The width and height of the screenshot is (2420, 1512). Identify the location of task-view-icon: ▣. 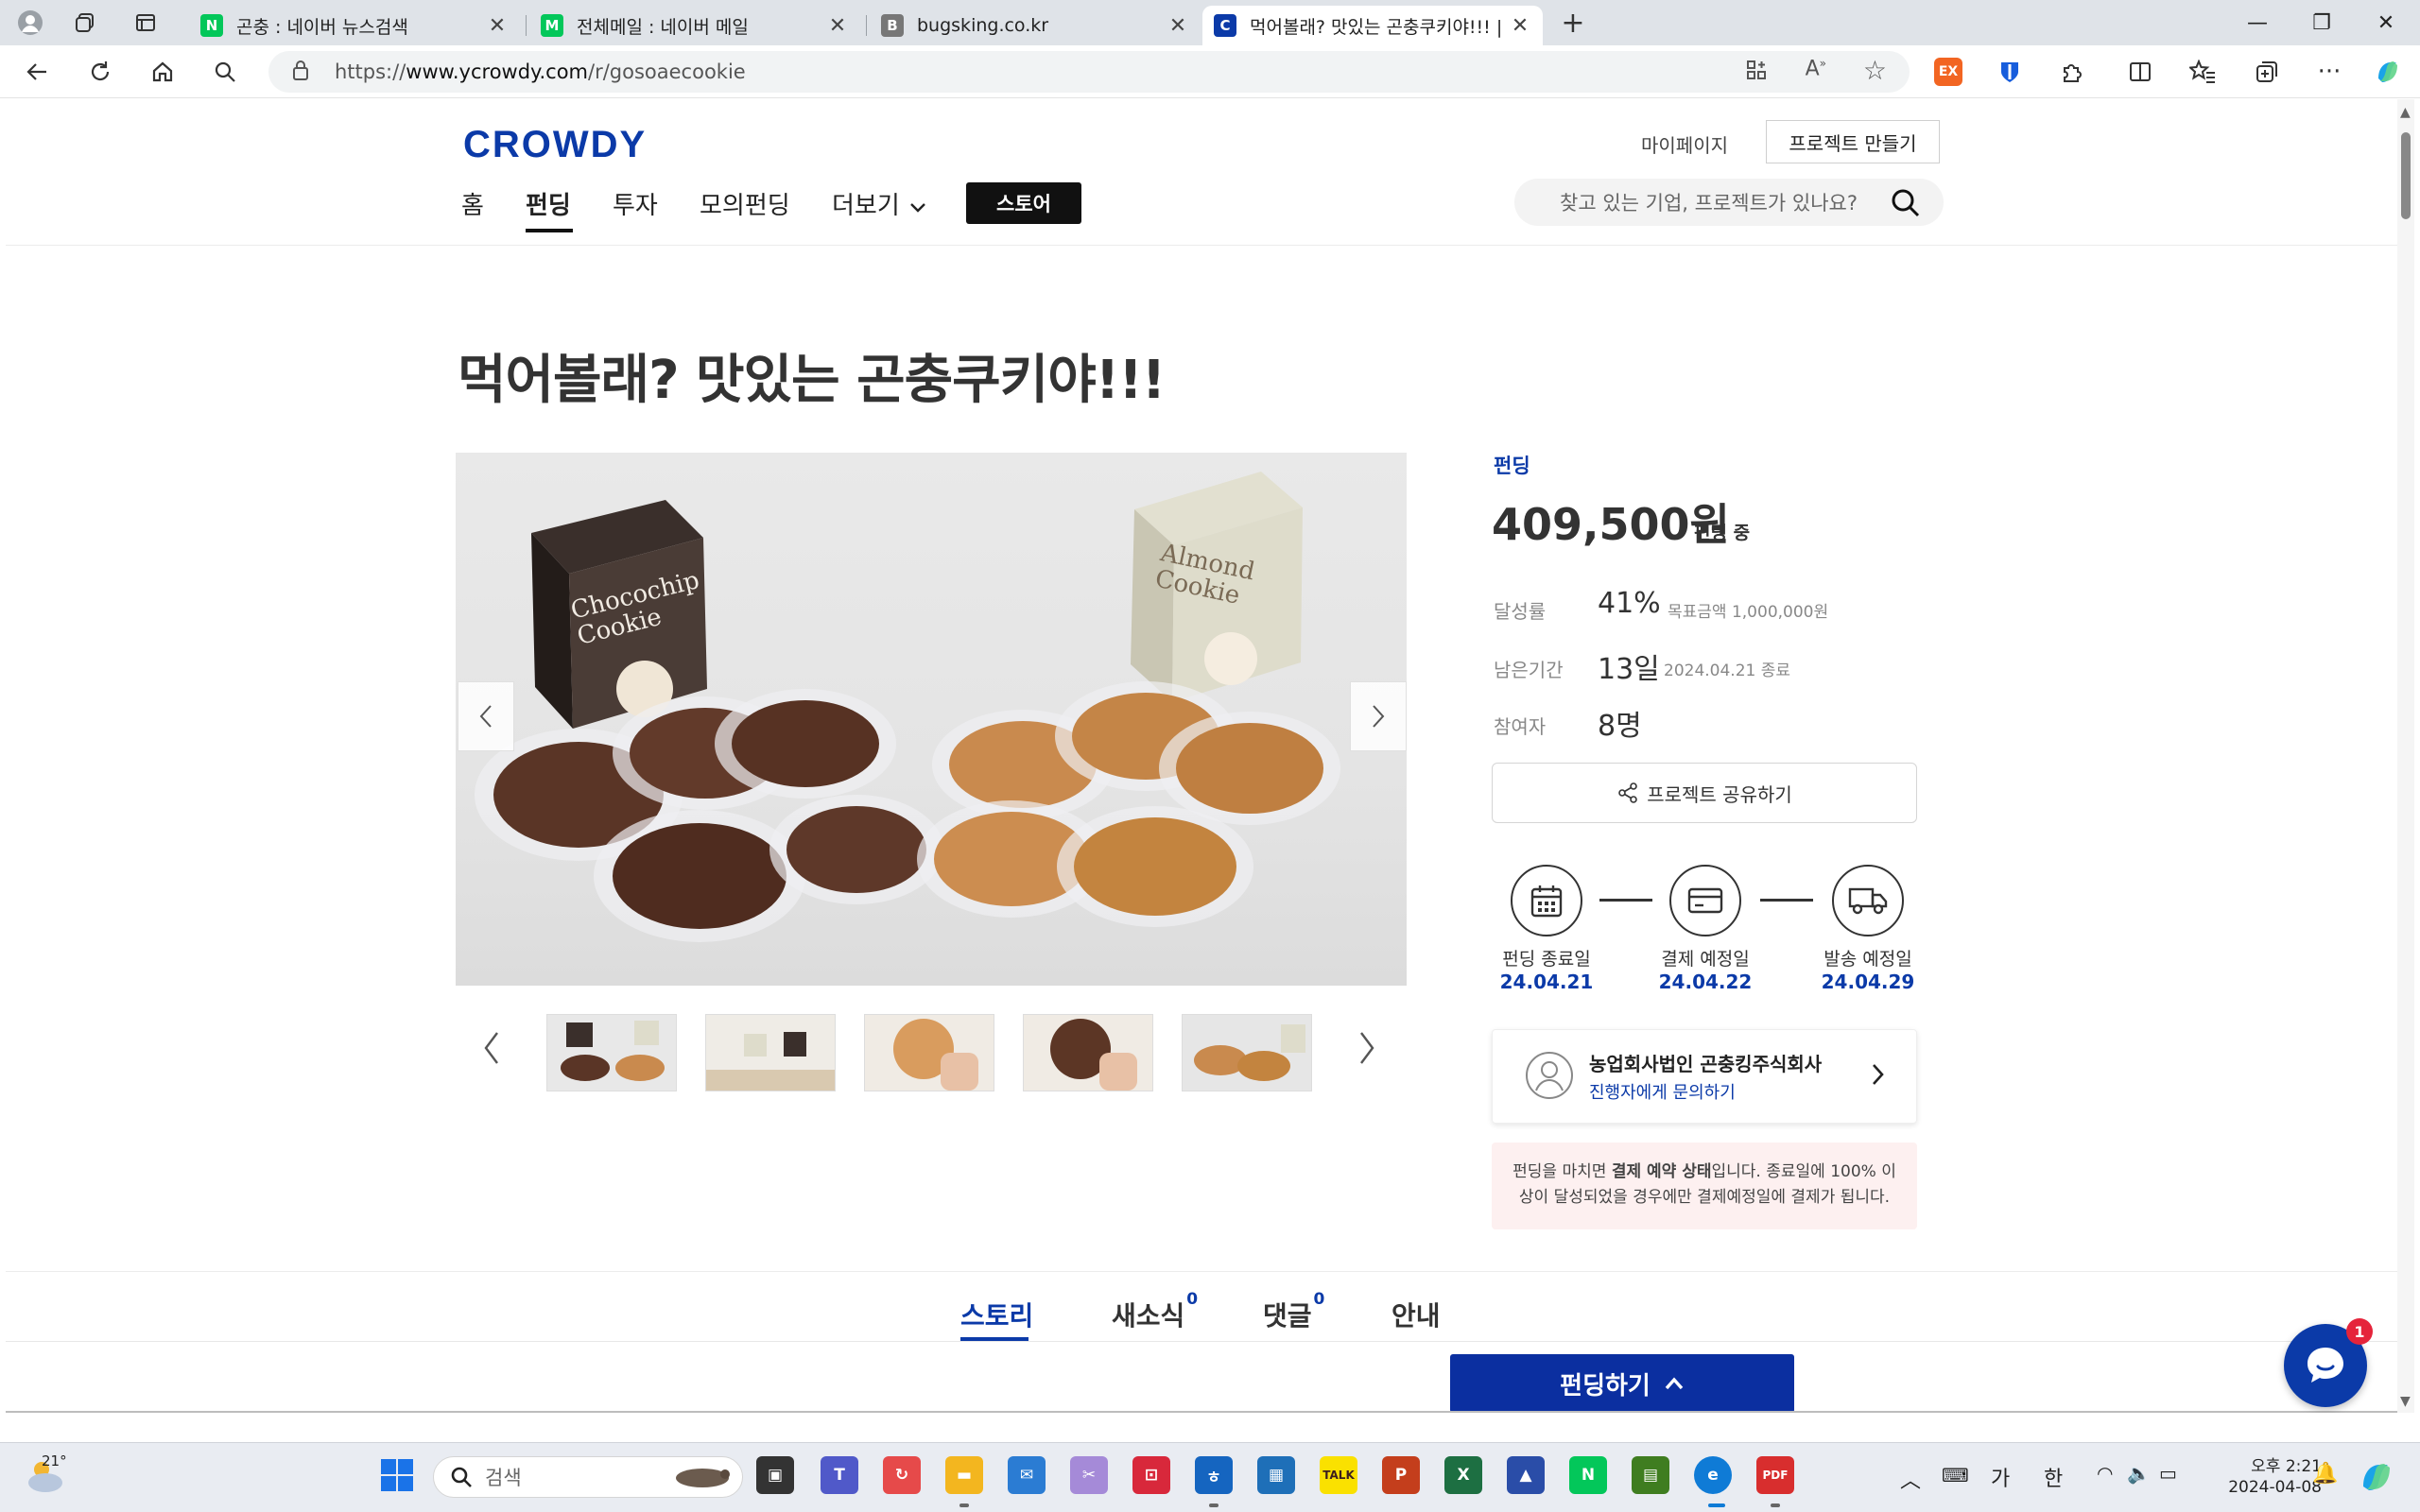
(775, 1475).